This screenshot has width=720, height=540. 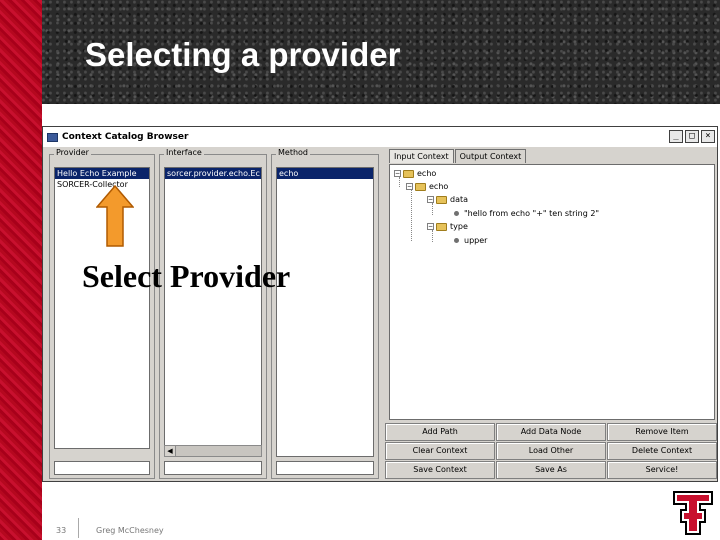 I want to click on window-controls: _ □ ×, so click(x=692, y=136).